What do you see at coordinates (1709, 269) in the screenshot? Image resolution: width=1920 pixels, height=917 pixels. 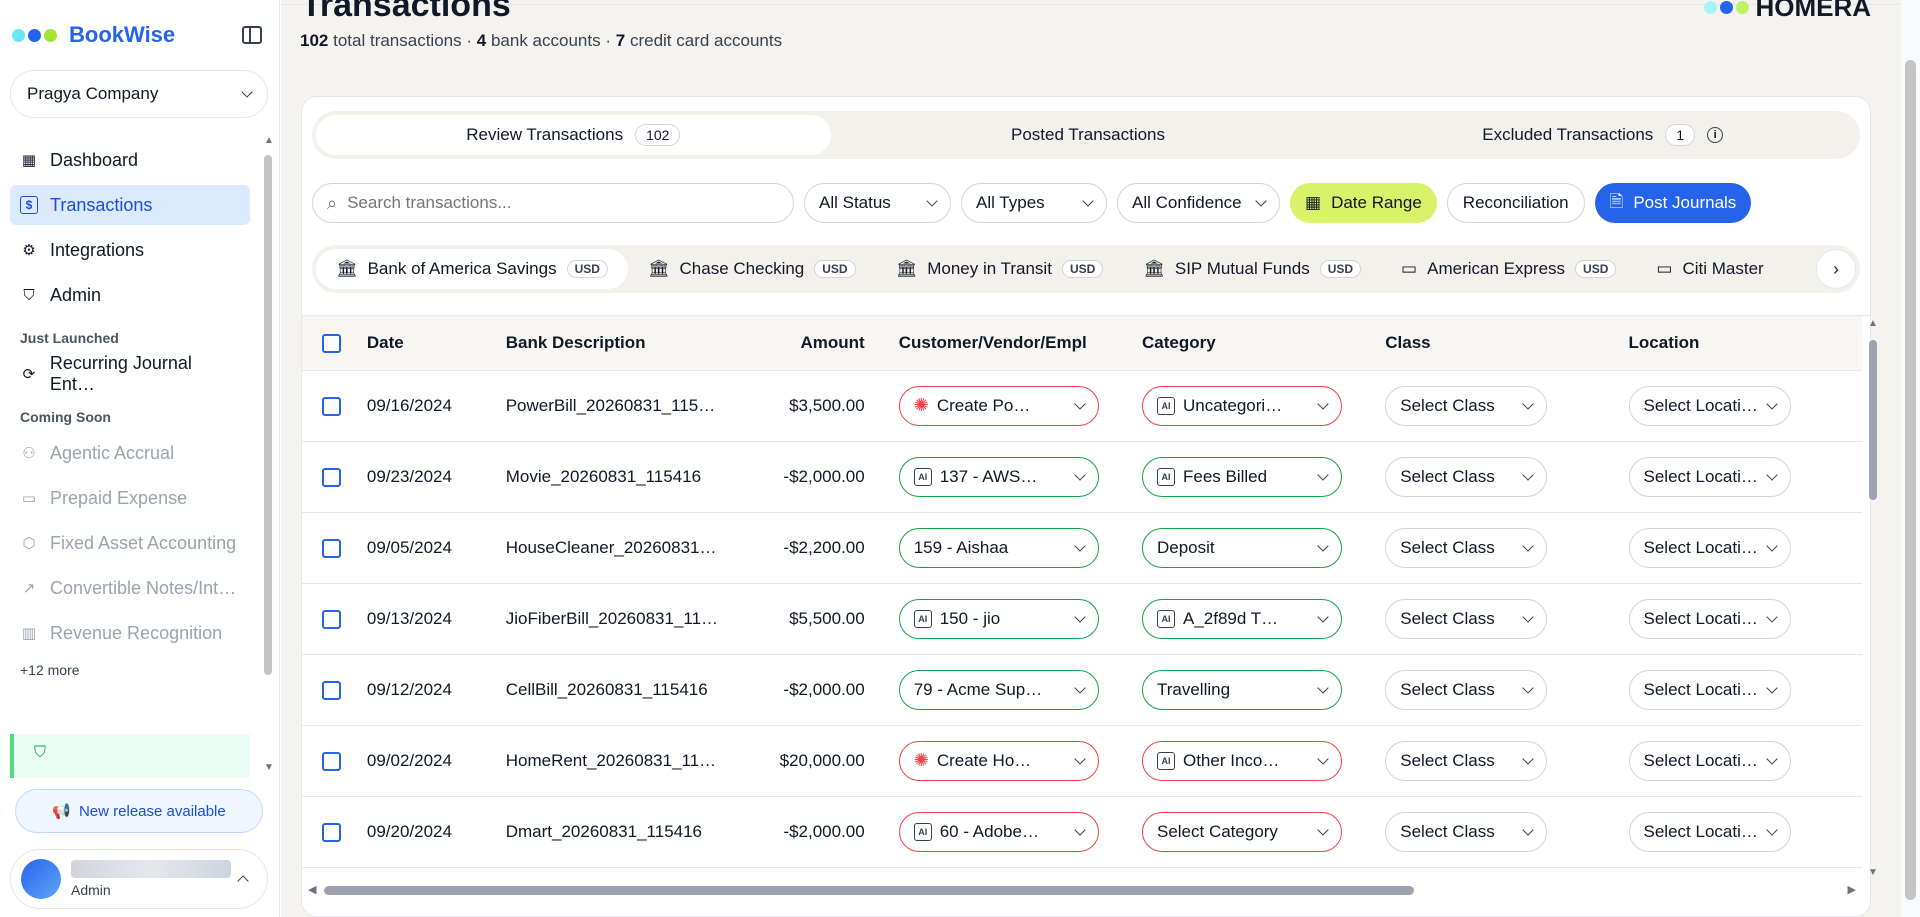 I see `account-tab: ▭ Citi Master` at bounding box center [1709, 269].